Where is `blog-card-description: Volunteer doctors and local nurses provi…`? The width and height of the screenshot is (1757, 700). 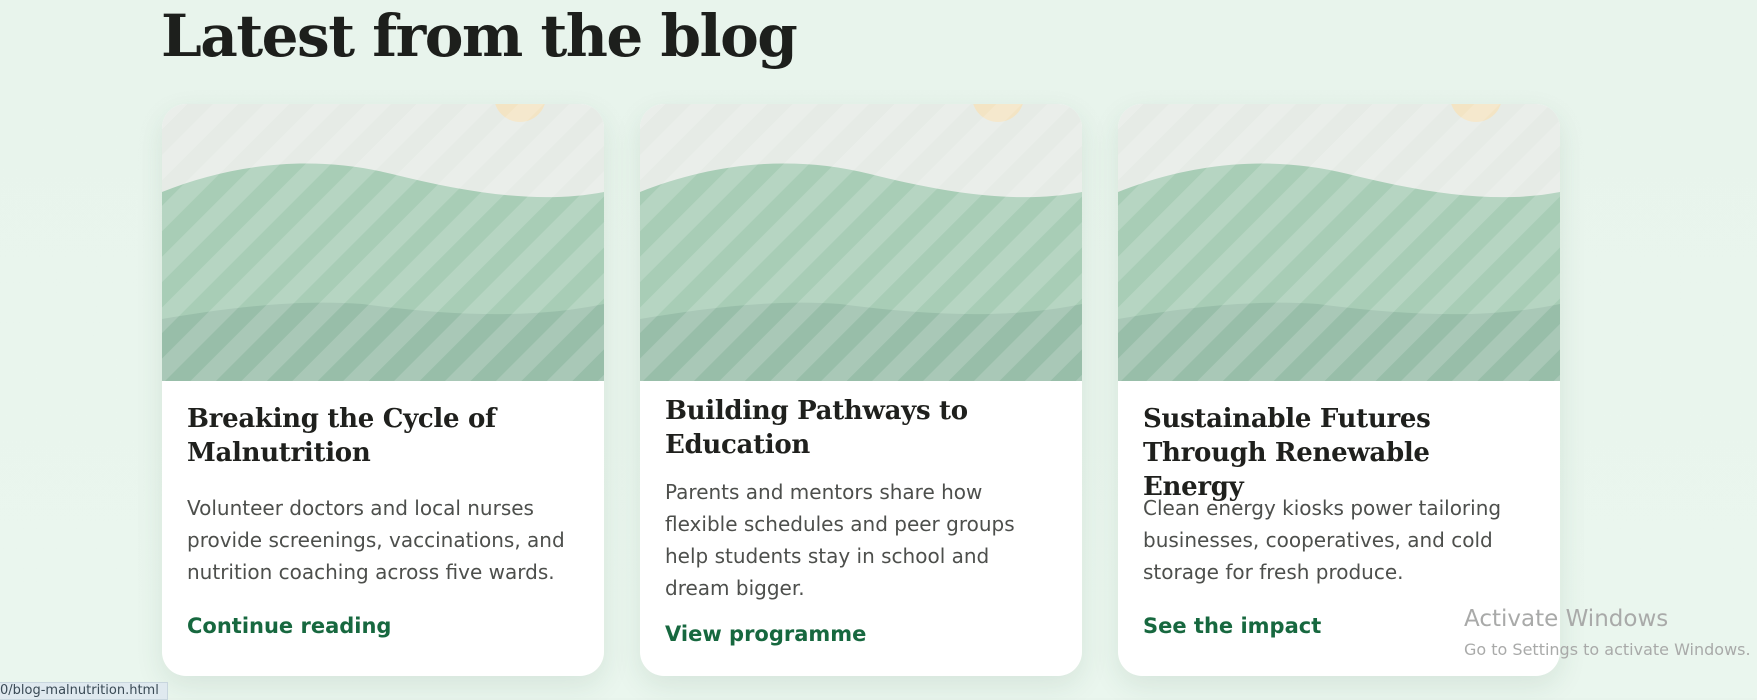 blog-card-description: Volunteer doctors and local nurses provi… is located at coordinates (376, 540).